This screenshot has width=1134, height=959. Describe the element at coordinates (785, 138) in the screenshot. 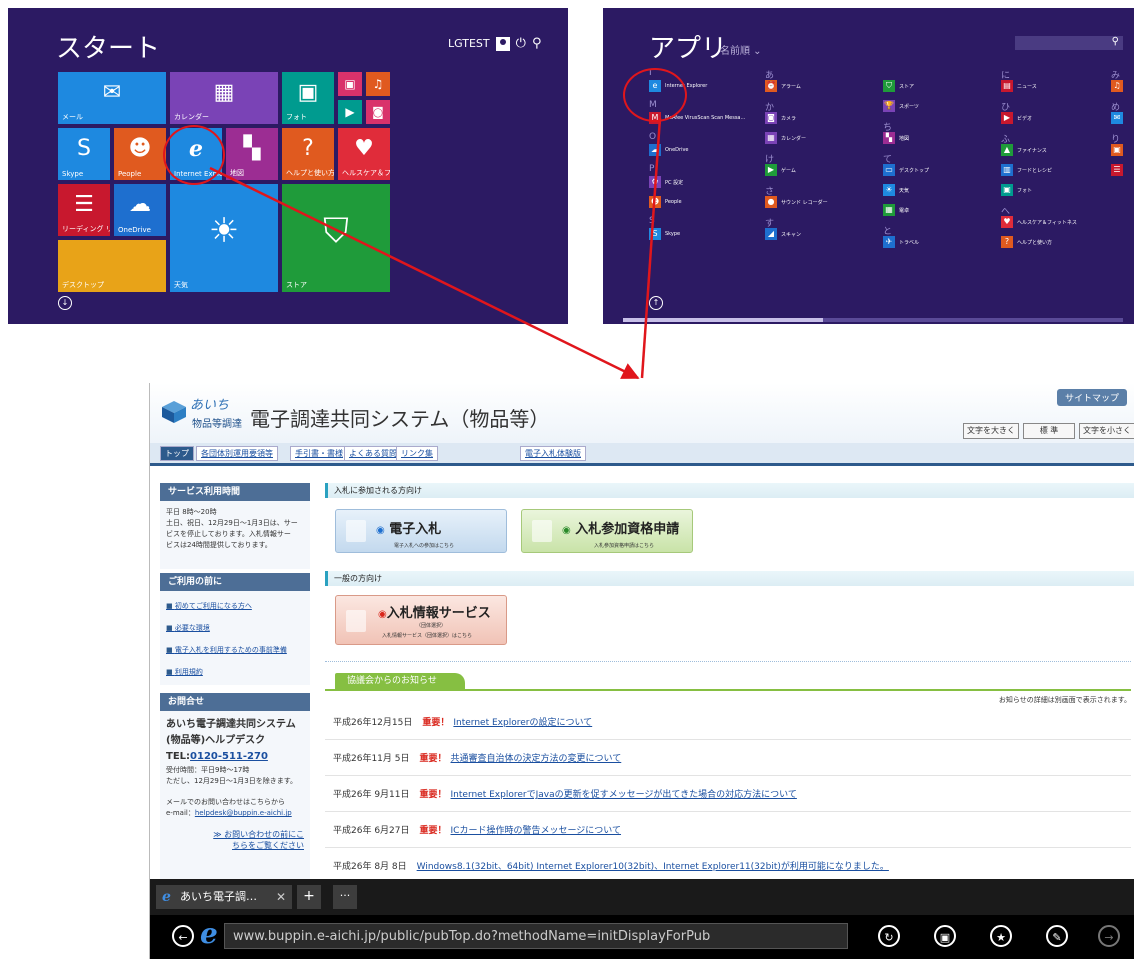

I see `app-item: ▦ カレンダー` at that location.